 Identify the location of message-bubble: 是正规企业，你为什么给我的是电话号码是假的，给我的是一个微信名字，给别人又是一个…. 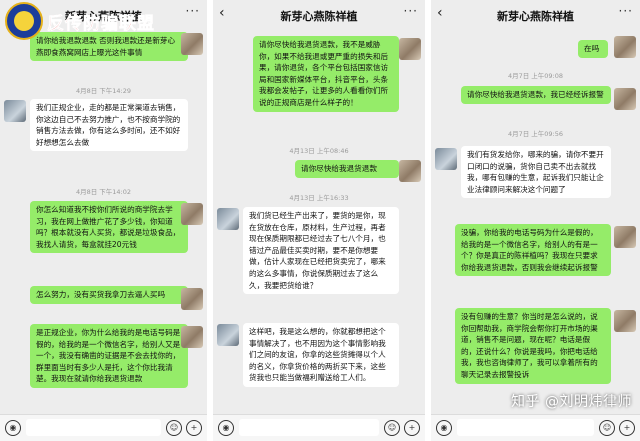
(109, 356).